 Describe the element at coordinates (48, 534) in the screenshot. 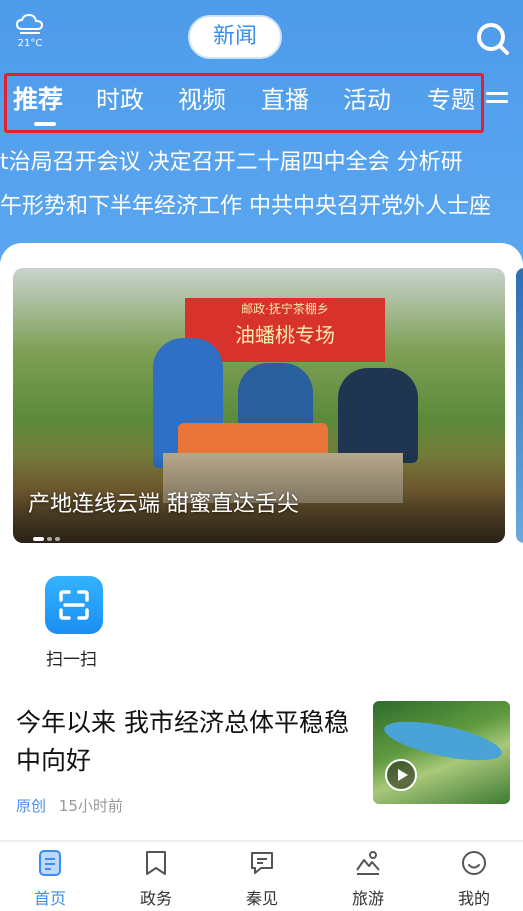

I see `carousel-indicator` at that location.